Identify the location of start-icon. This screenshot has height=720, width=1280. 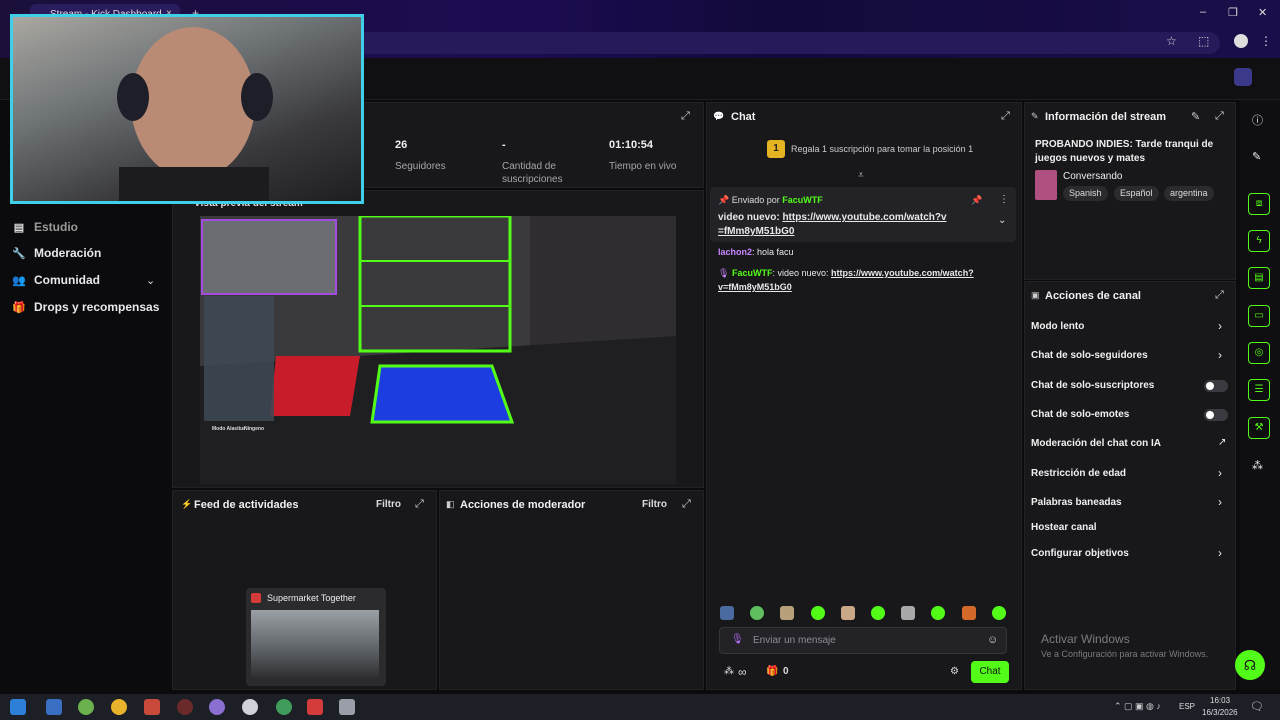
(18, 707).